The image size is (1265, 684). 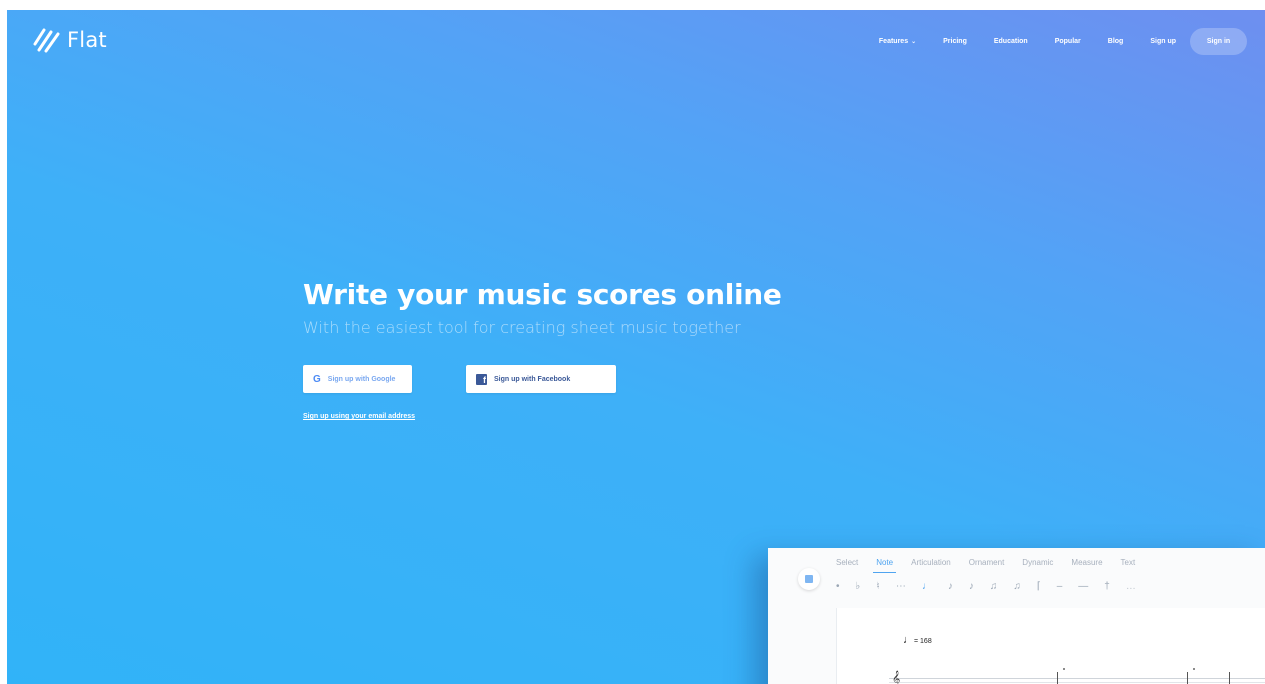 What do you see at coordinates (317, 379) in the screenshot?
I see `google-icon: G` at bounding box center [317, 379].